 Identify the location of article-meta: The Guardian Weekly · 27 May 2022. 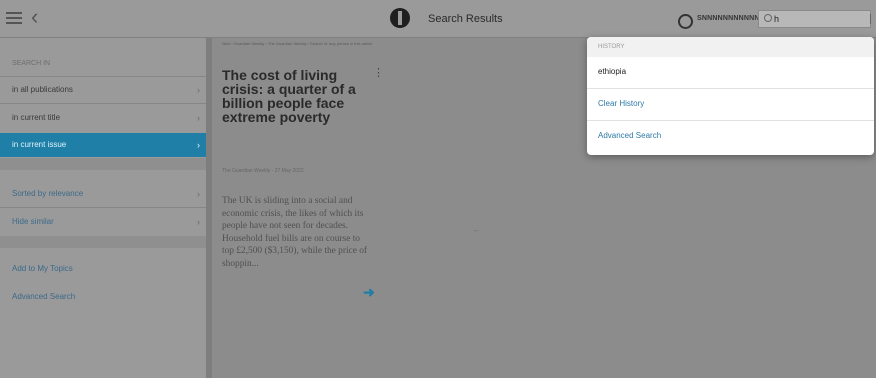
(263, 171).